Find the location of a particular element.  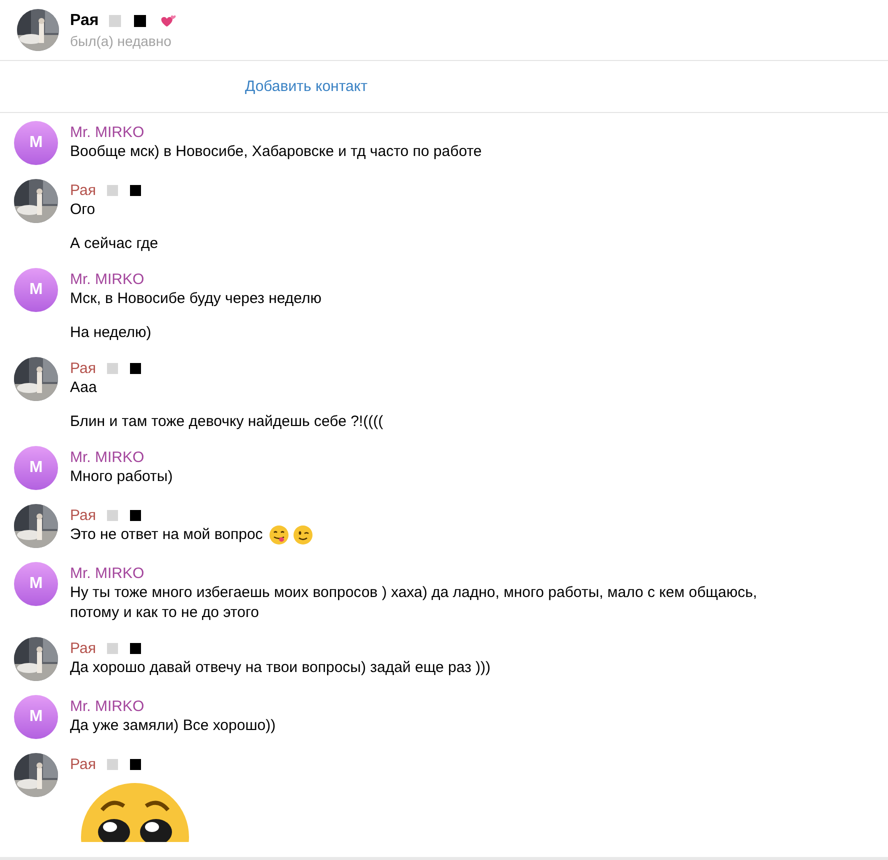

message-text: Да хорошо давай отвечу на твои вопросы) задай еще раз ))) is located at coordinates (281, 668).